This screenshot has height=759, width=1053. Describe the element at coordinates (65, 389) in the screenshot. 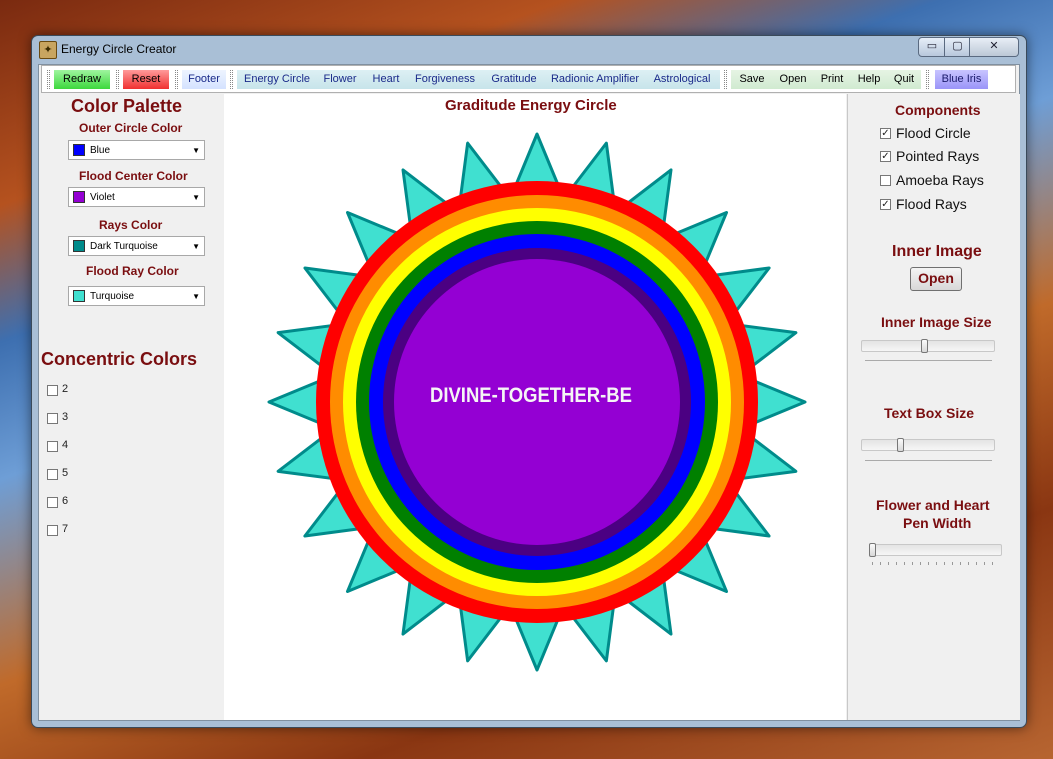

I see `concentric-2-label: 2` at that location.